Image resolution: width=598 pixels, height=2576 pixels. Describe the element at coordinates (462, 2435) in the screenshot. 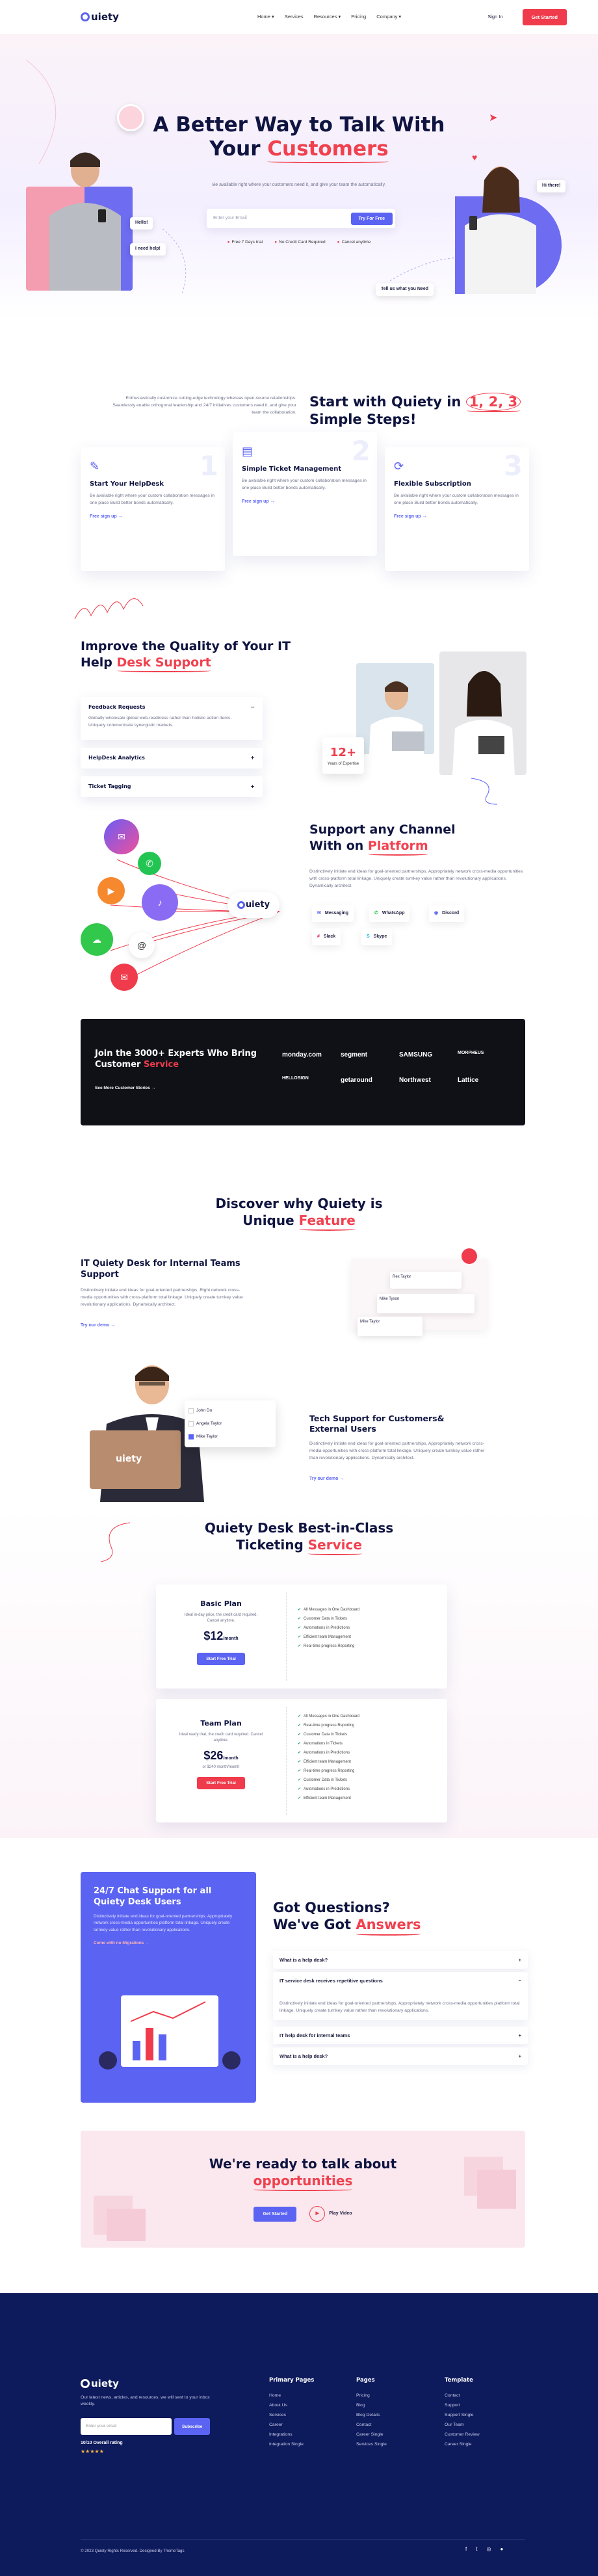

I see `footer-link: Customer Review` at that location.